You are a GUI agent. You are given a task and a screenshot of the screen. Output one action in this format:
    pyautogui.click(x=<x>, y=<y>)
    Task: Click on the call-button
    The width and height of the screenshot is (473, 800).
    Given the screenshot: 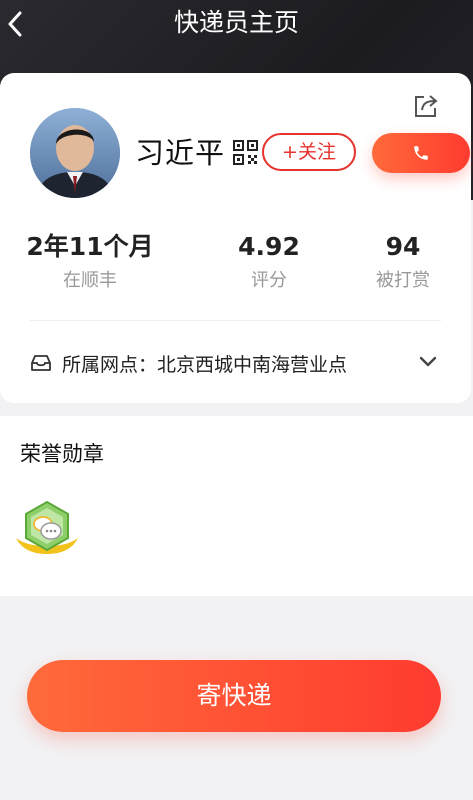 What is the action you would take?
    pyautogui.click(x=421, y=153)
    